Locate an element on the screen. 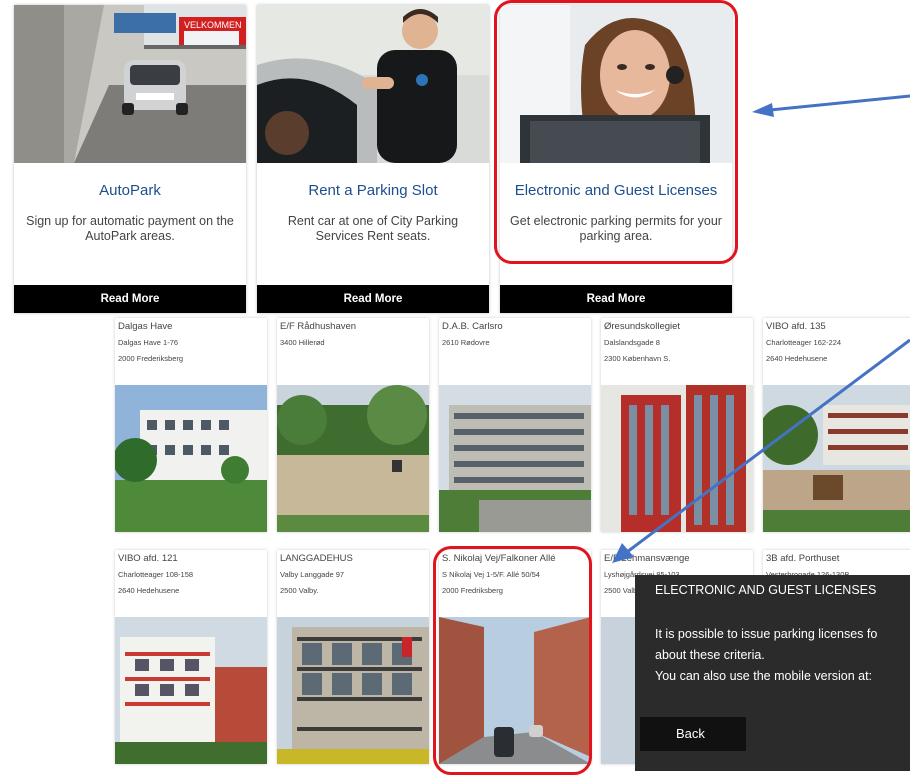  location-name: S. Nikolaj Vej/Falkoner Allé is located at coordinates (499, 558).